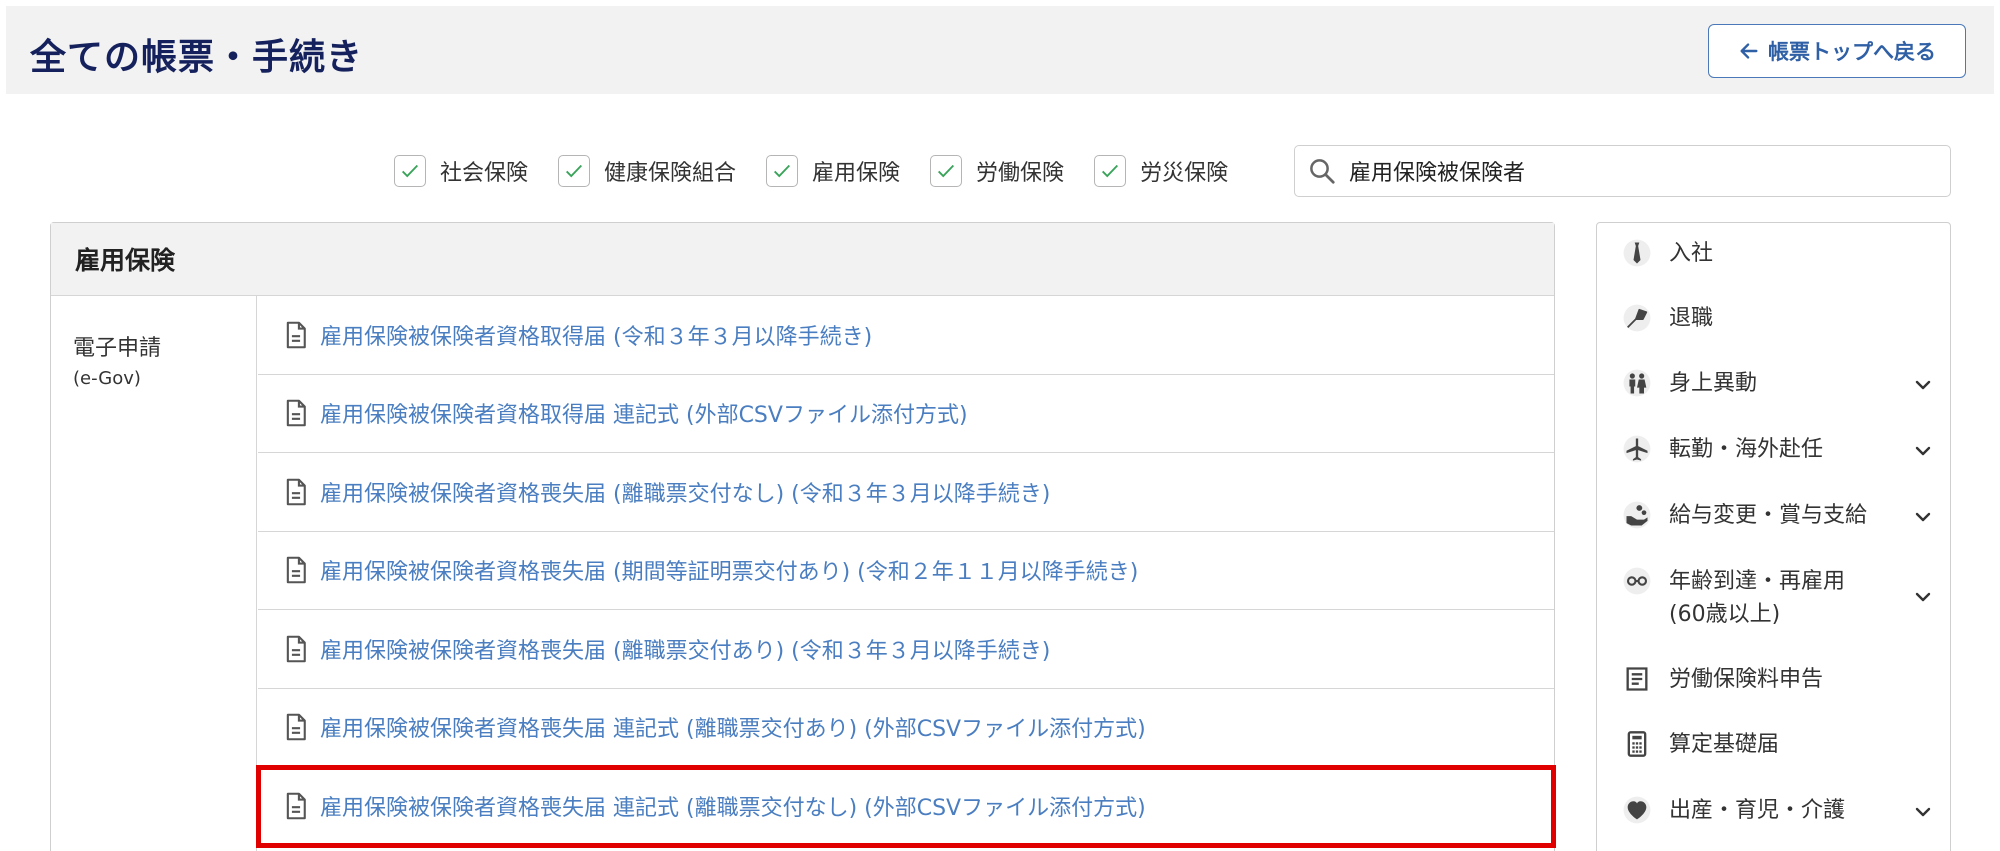  Describe the element at coordinates (1773, 318) in the screenshot. I see `sidebar-item-retirement: 退職` at that location.